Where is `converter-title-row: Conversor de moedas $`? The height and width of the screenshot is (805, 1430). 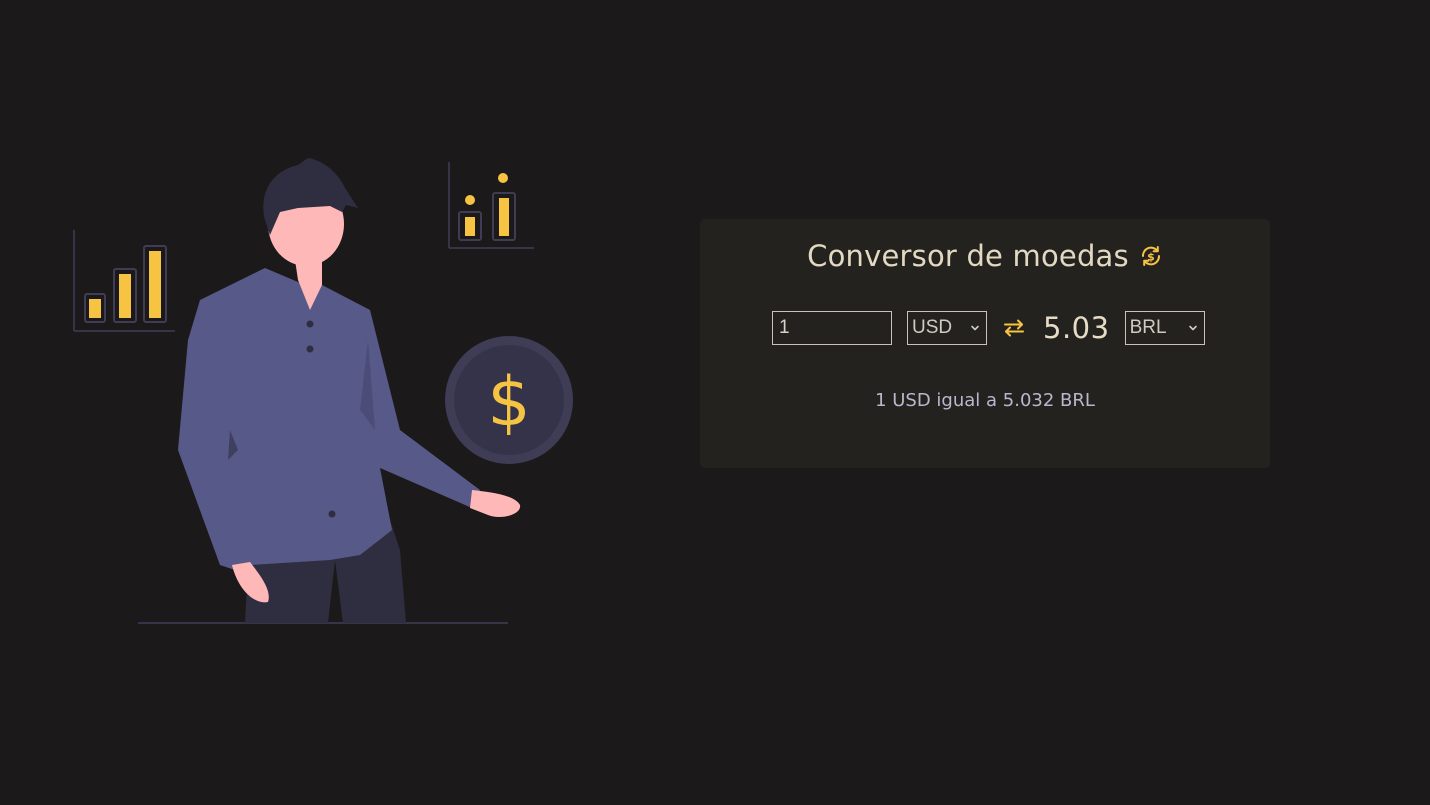
converter-title-row: Conversor de moedas $ is located at coordinates (985, 256).